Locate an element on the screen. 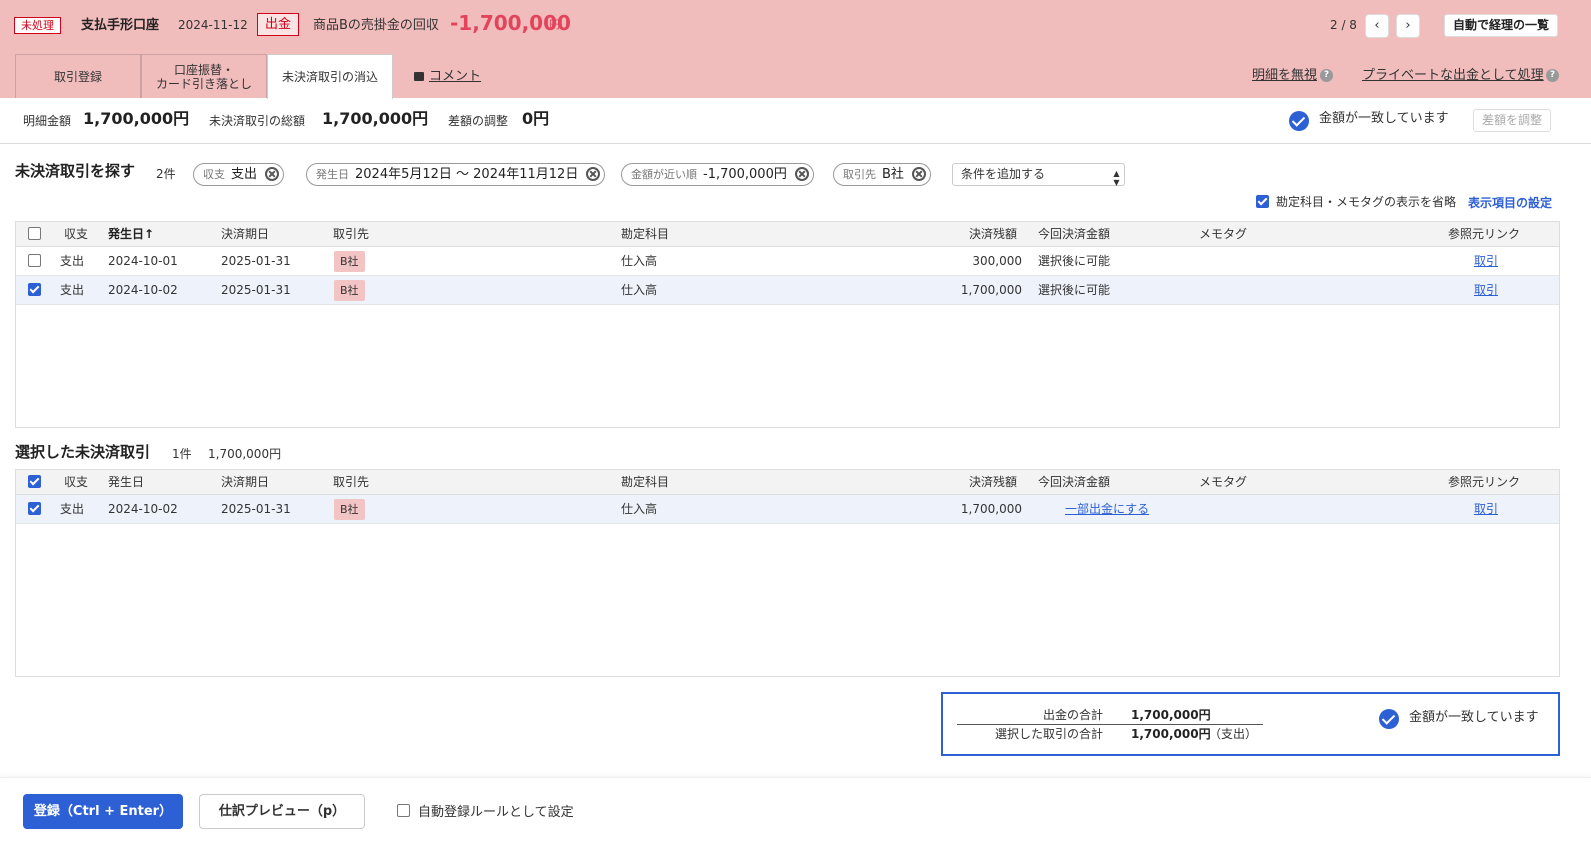 This screenshot has width=1591, height=855. tab-register: 取引登録 is located at coordinates (78, 76).